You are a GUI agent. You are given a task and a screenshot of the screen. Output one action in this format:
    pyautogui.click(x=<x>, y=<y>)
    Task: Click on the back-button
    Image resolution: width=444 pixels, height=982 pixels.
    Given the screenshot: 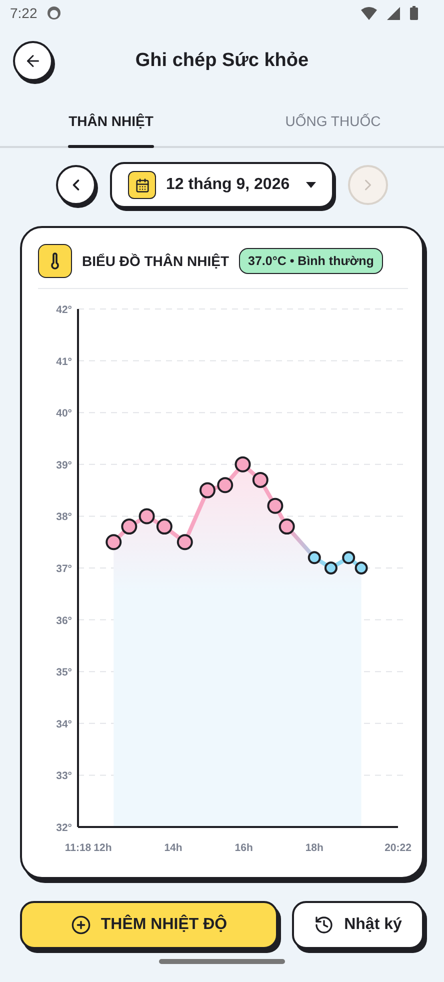 What is the action you would take?
    pyautogui.click(x=33, y=61)
    